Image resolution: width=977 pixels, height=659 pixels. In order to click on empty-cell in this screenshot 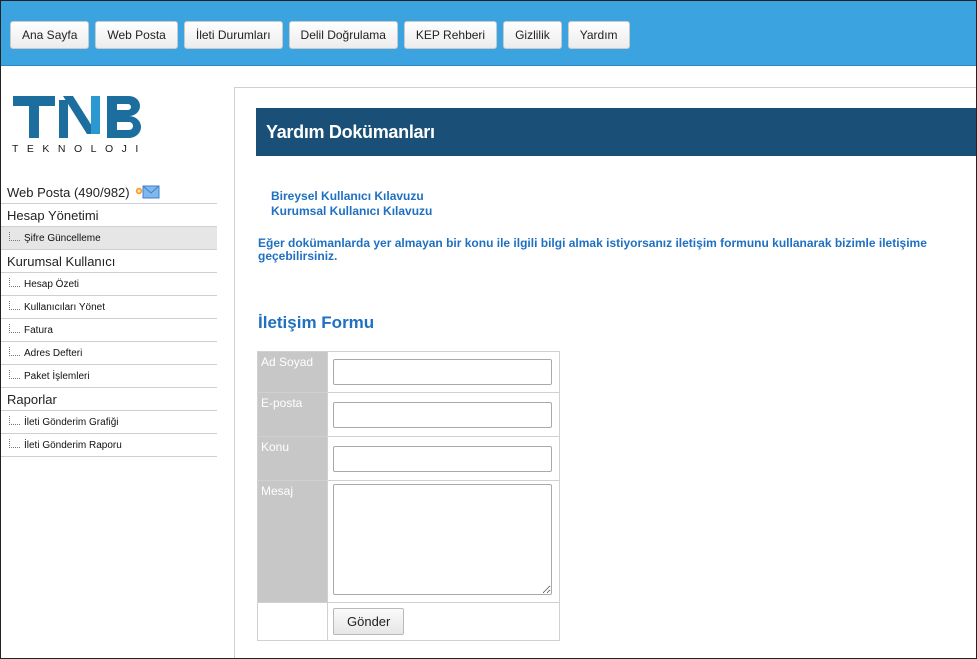, I will do `click(292, 621)`.